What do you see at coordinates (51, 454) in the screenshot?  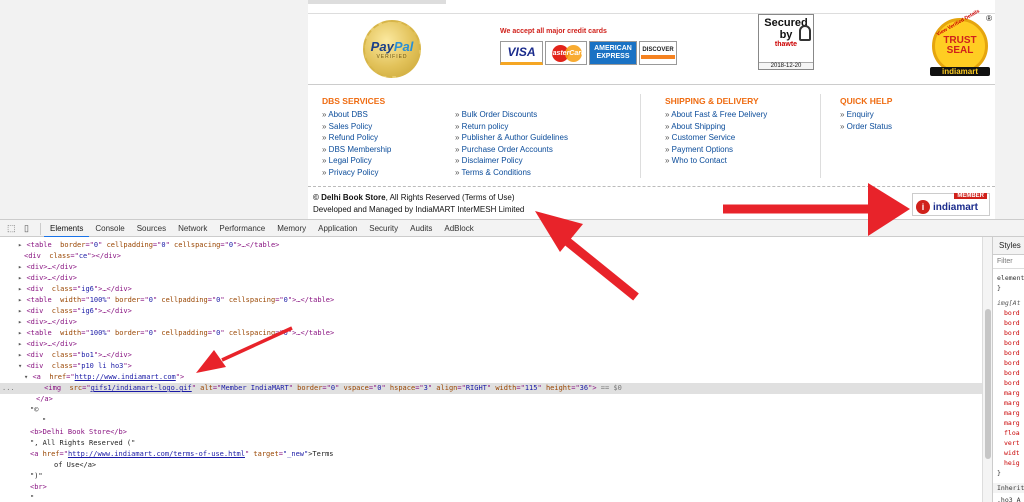 I see `attr-name: href` at bounding box center [51, 454].